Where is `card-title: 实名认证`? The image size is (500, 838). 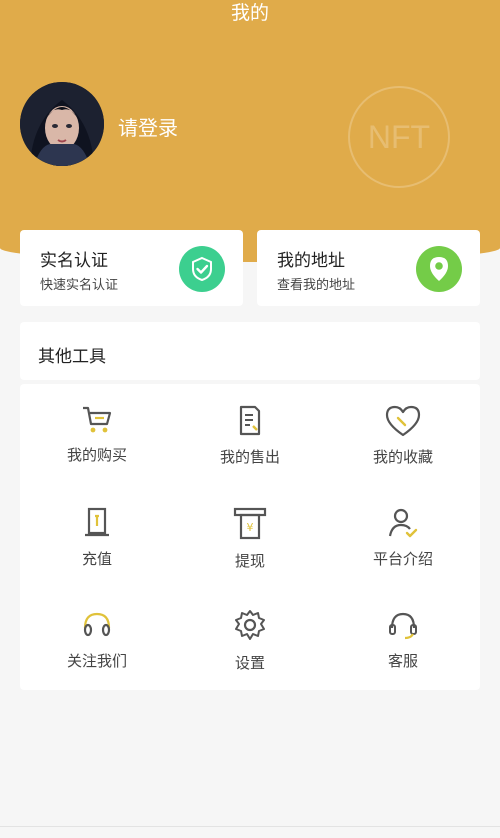 card-title: 实名认证 is located at coordinates (74, 261).